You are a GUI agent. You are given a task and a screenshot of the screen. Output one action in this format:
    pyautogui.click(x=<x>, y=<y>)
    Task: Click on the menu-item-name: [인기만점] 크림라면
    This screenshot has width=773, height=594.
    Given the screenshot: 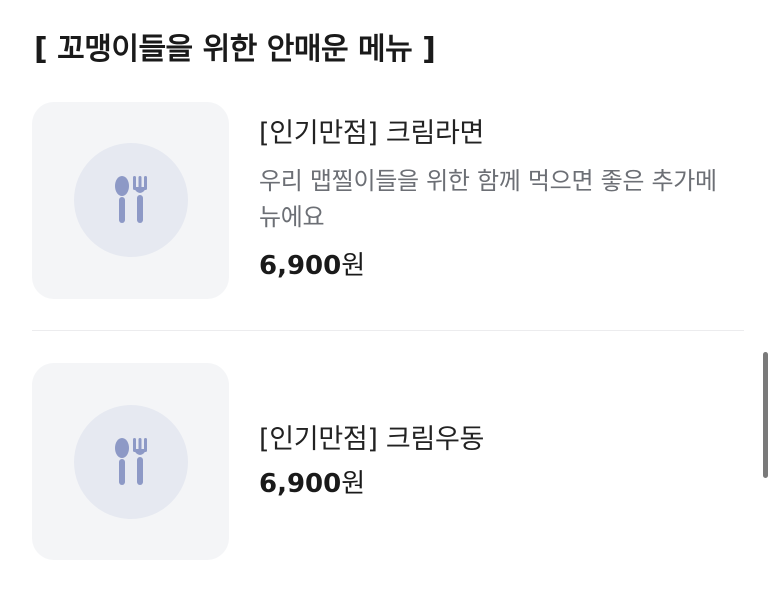 What is the action you would take?
    pyautogui.click(x=372, y=133)
    